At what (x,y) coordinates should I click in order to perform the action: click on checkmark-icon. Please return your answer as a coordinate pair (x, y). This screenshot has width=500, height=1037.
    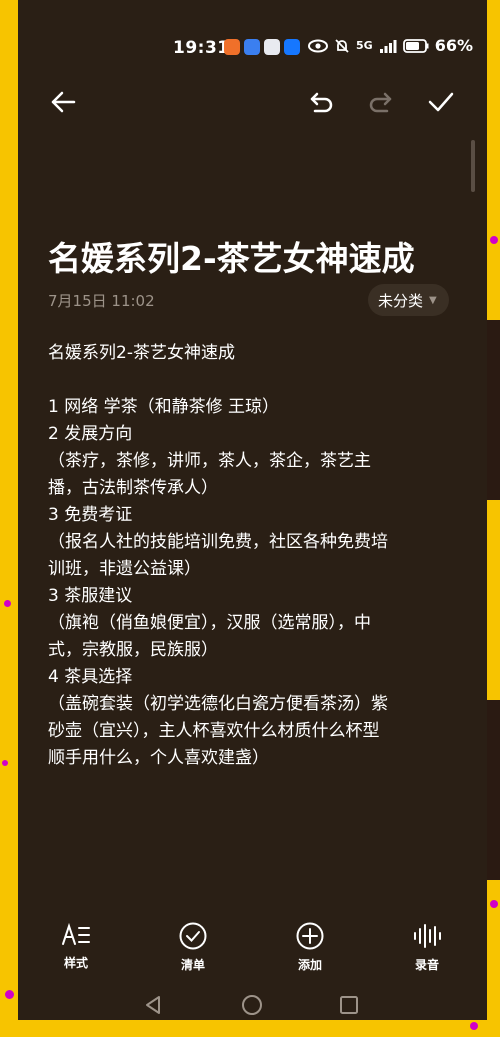
    Looking at the image, I should click on (441, 102).